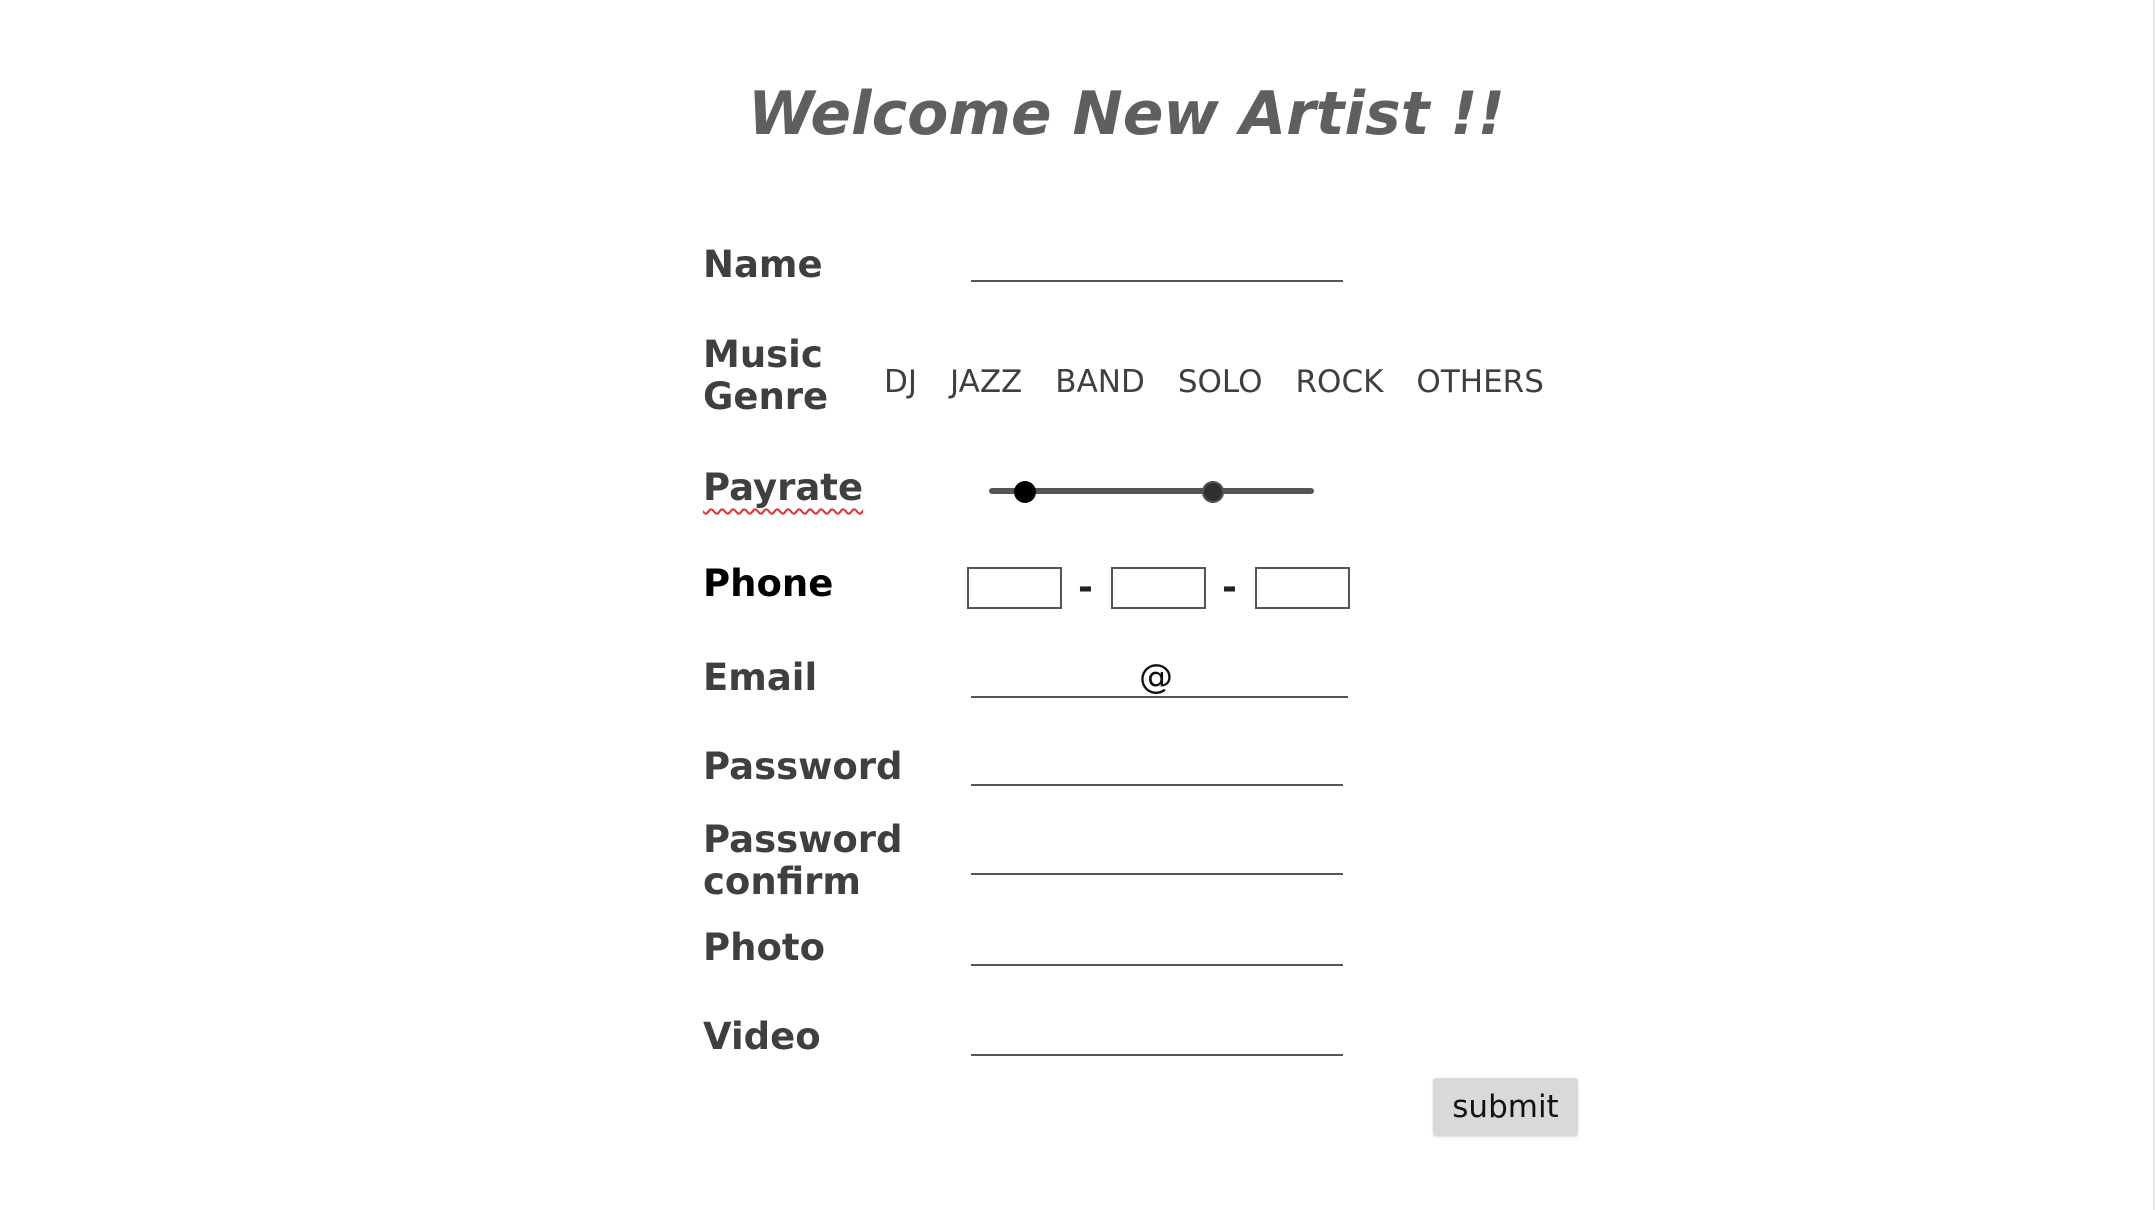 This screenshot has height=1210, width=2156. Describe the element at coordinates (768, 583) in the screenshot. I see `phone-label: Phone` at that location.